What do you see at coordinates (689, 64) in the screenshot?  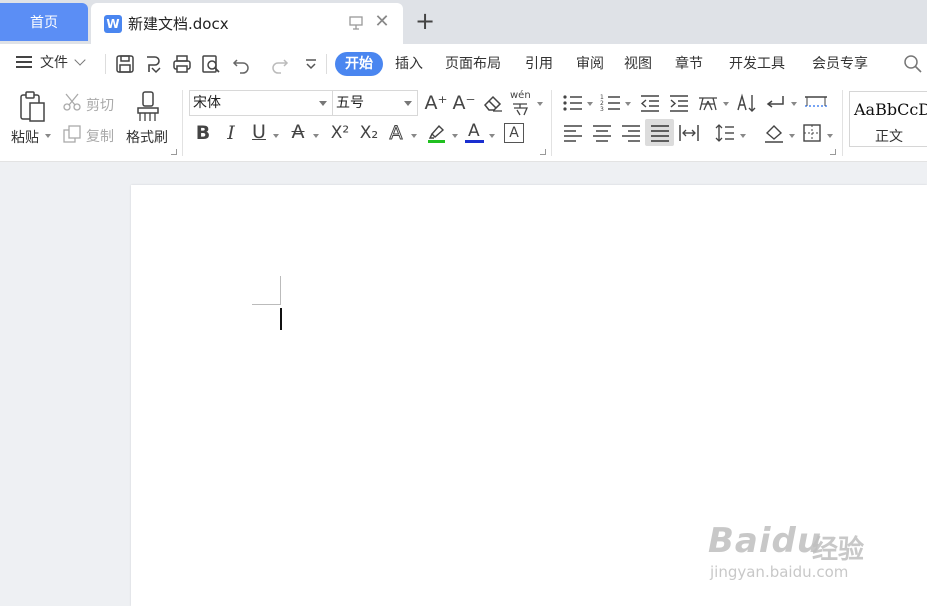 I see `tab-chapter: 章节` at bounding box center [689, 64].